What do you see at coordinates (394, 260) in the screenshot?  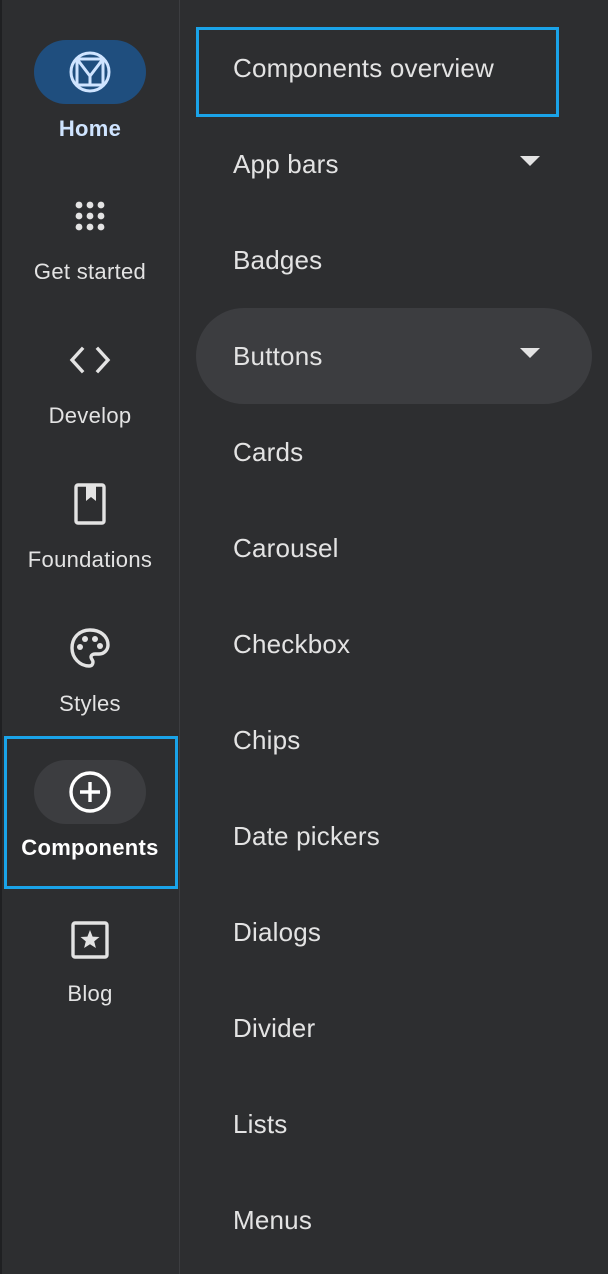 I see `drawer-item-badges: Badges` at bounding box center [394, 260].